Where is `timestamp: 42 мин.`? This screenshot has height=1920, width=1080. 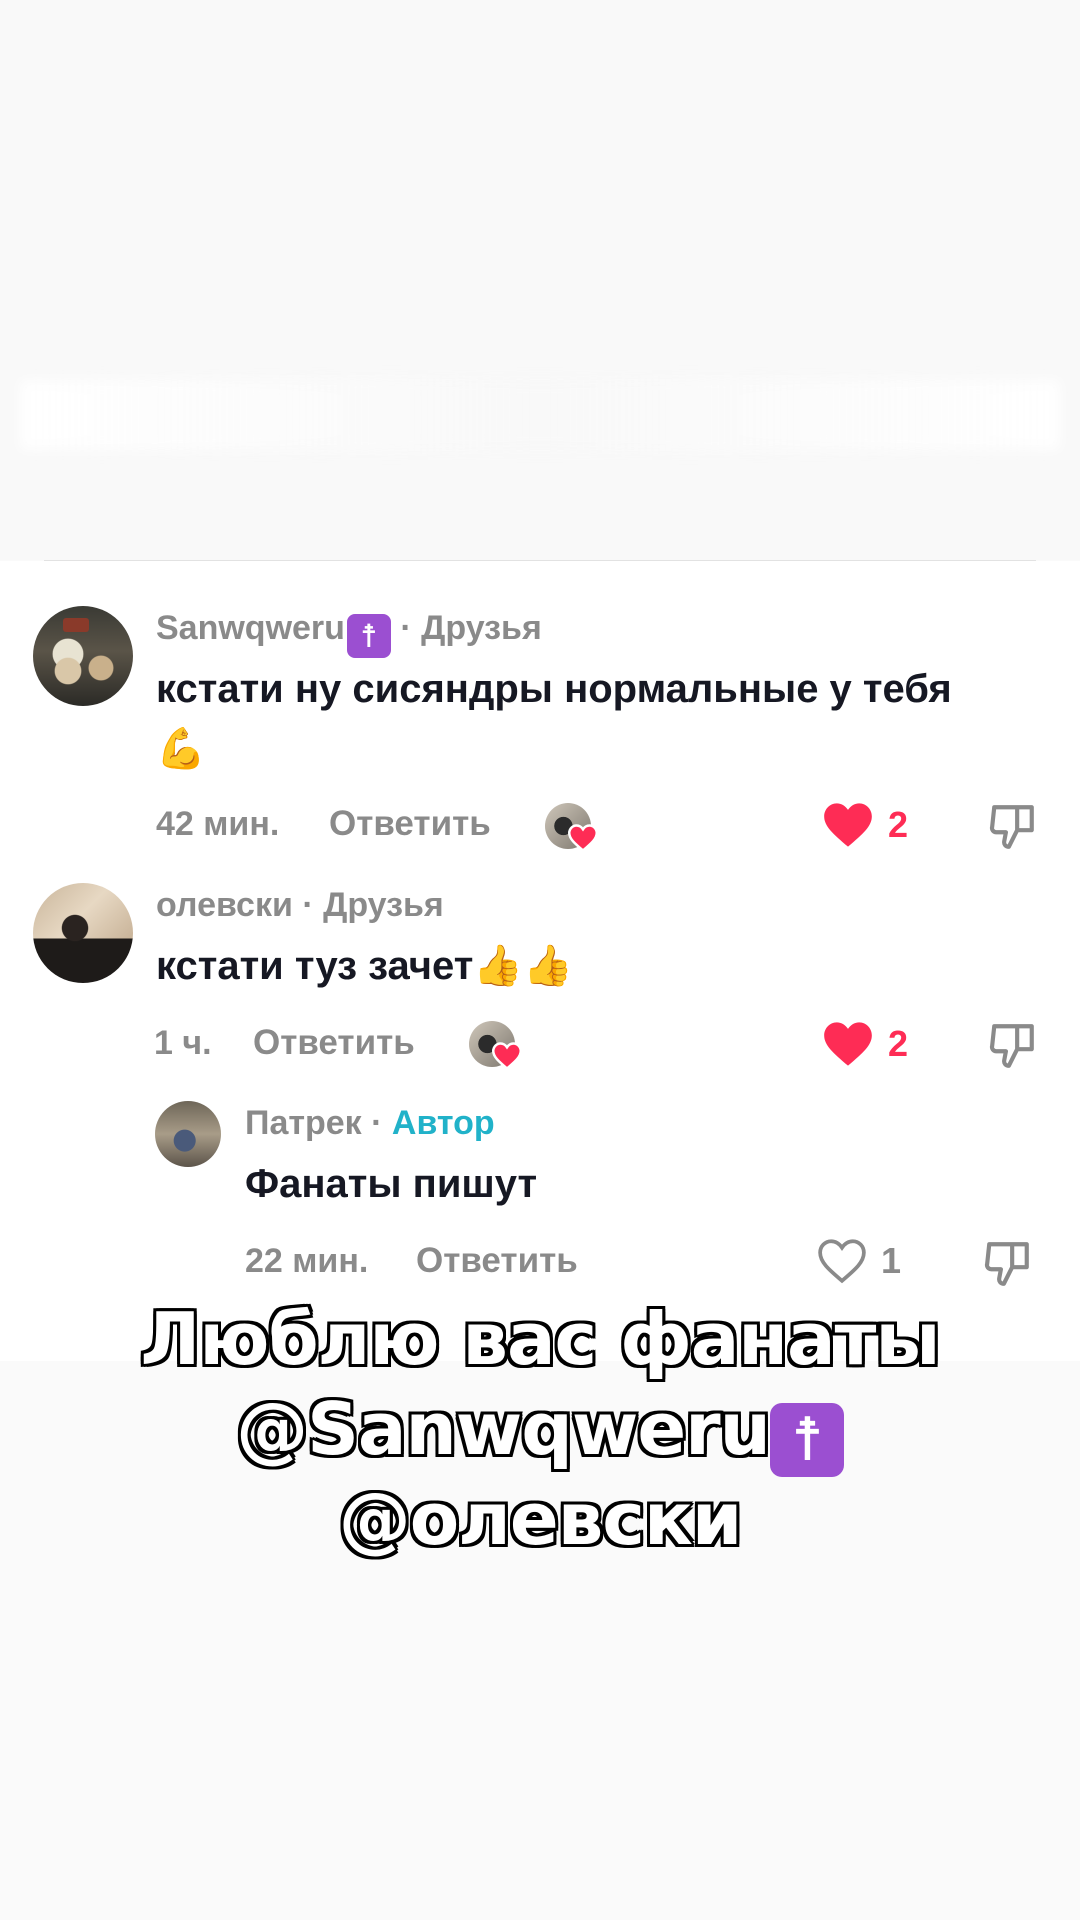
timestamp: 42 мин. is located at coordinates (218, 824).